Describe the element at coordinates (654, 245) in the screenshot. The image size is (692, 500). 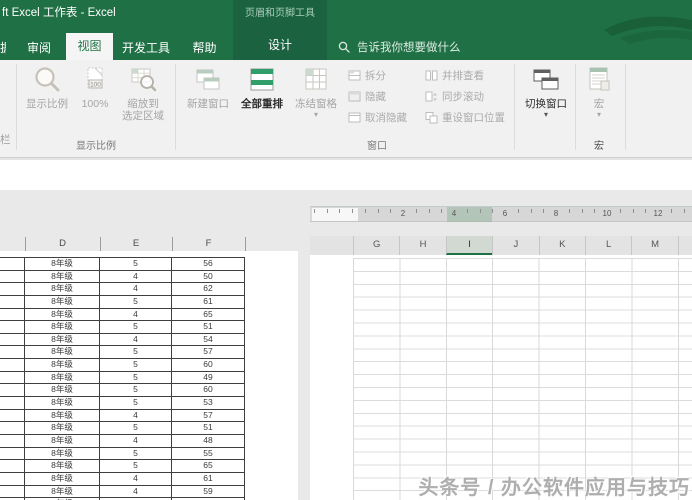
I see `column-header-M: M` at that location.